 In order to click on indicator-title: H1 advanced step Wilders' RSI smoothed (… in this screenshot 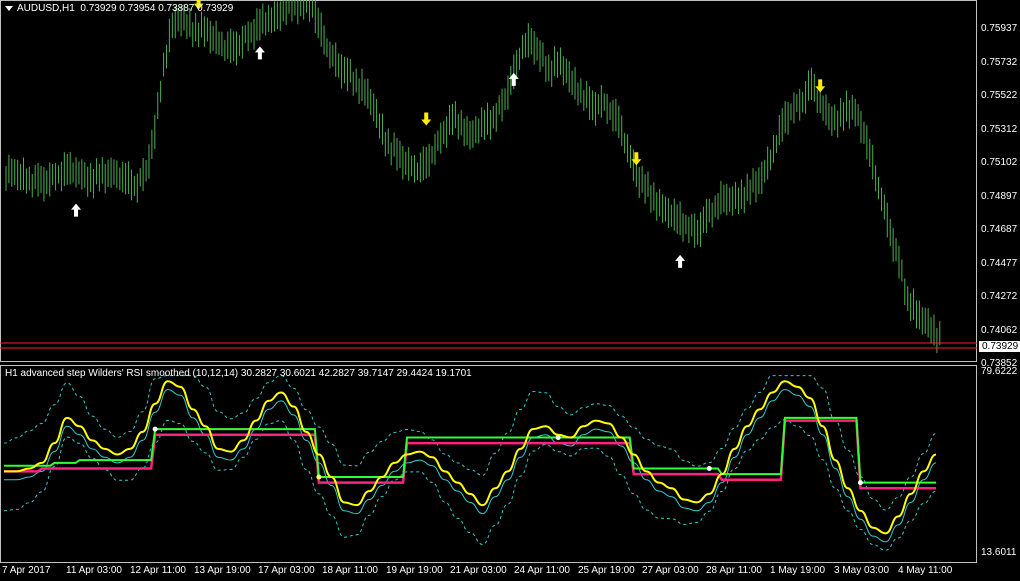, I will do `click(238, 373)`.